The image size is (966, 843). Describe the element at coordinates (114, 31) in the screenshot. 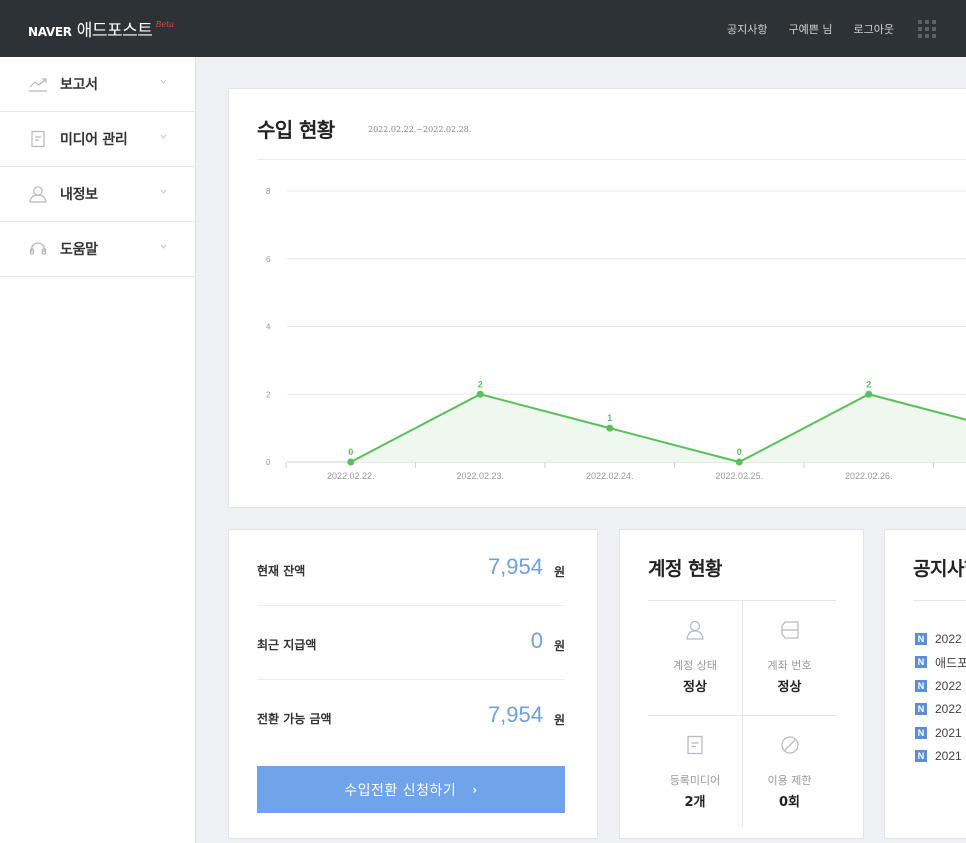

I see `logo-product-name: 애드포스트` at that location.